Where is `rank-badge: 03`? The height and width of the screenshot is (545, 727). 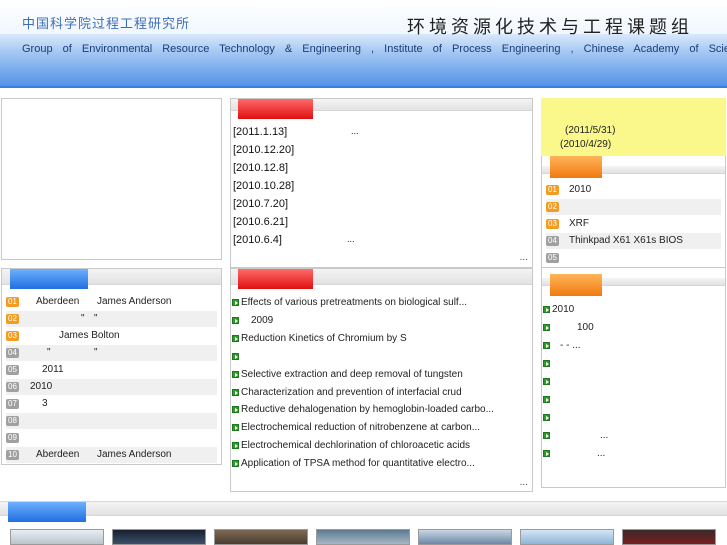
rank-badge: 03 is located at coordinates (12, 336).